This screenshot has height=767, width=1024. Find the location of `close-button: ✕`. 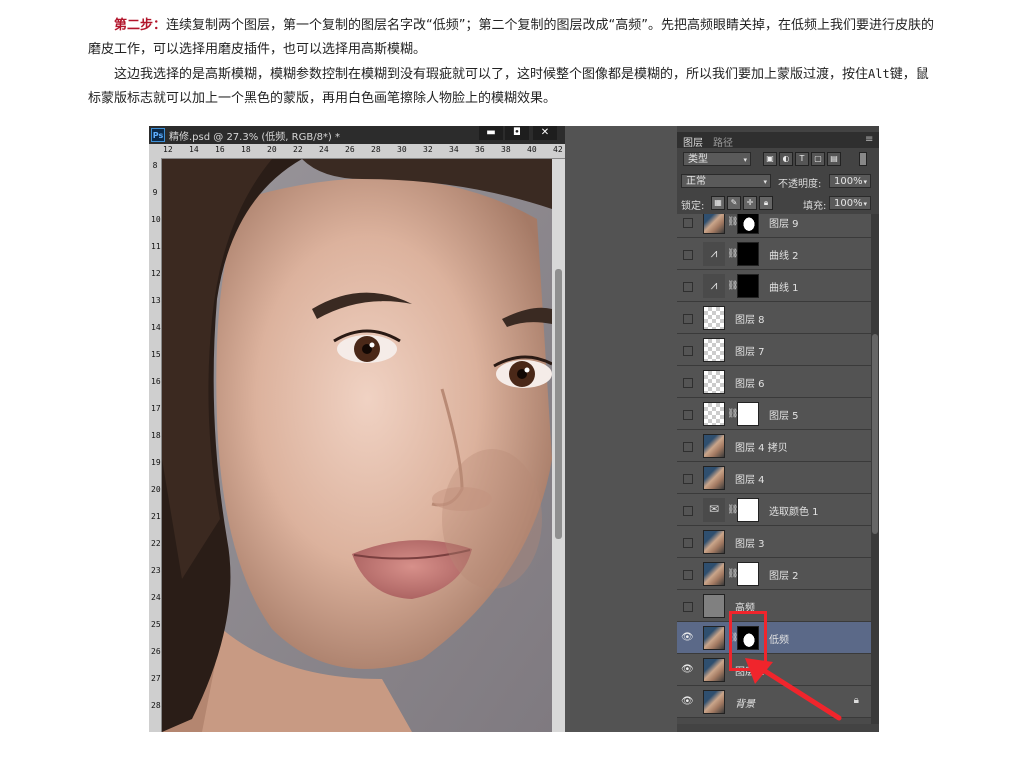

close-button: ✕ is located at coordinates (545, 133).